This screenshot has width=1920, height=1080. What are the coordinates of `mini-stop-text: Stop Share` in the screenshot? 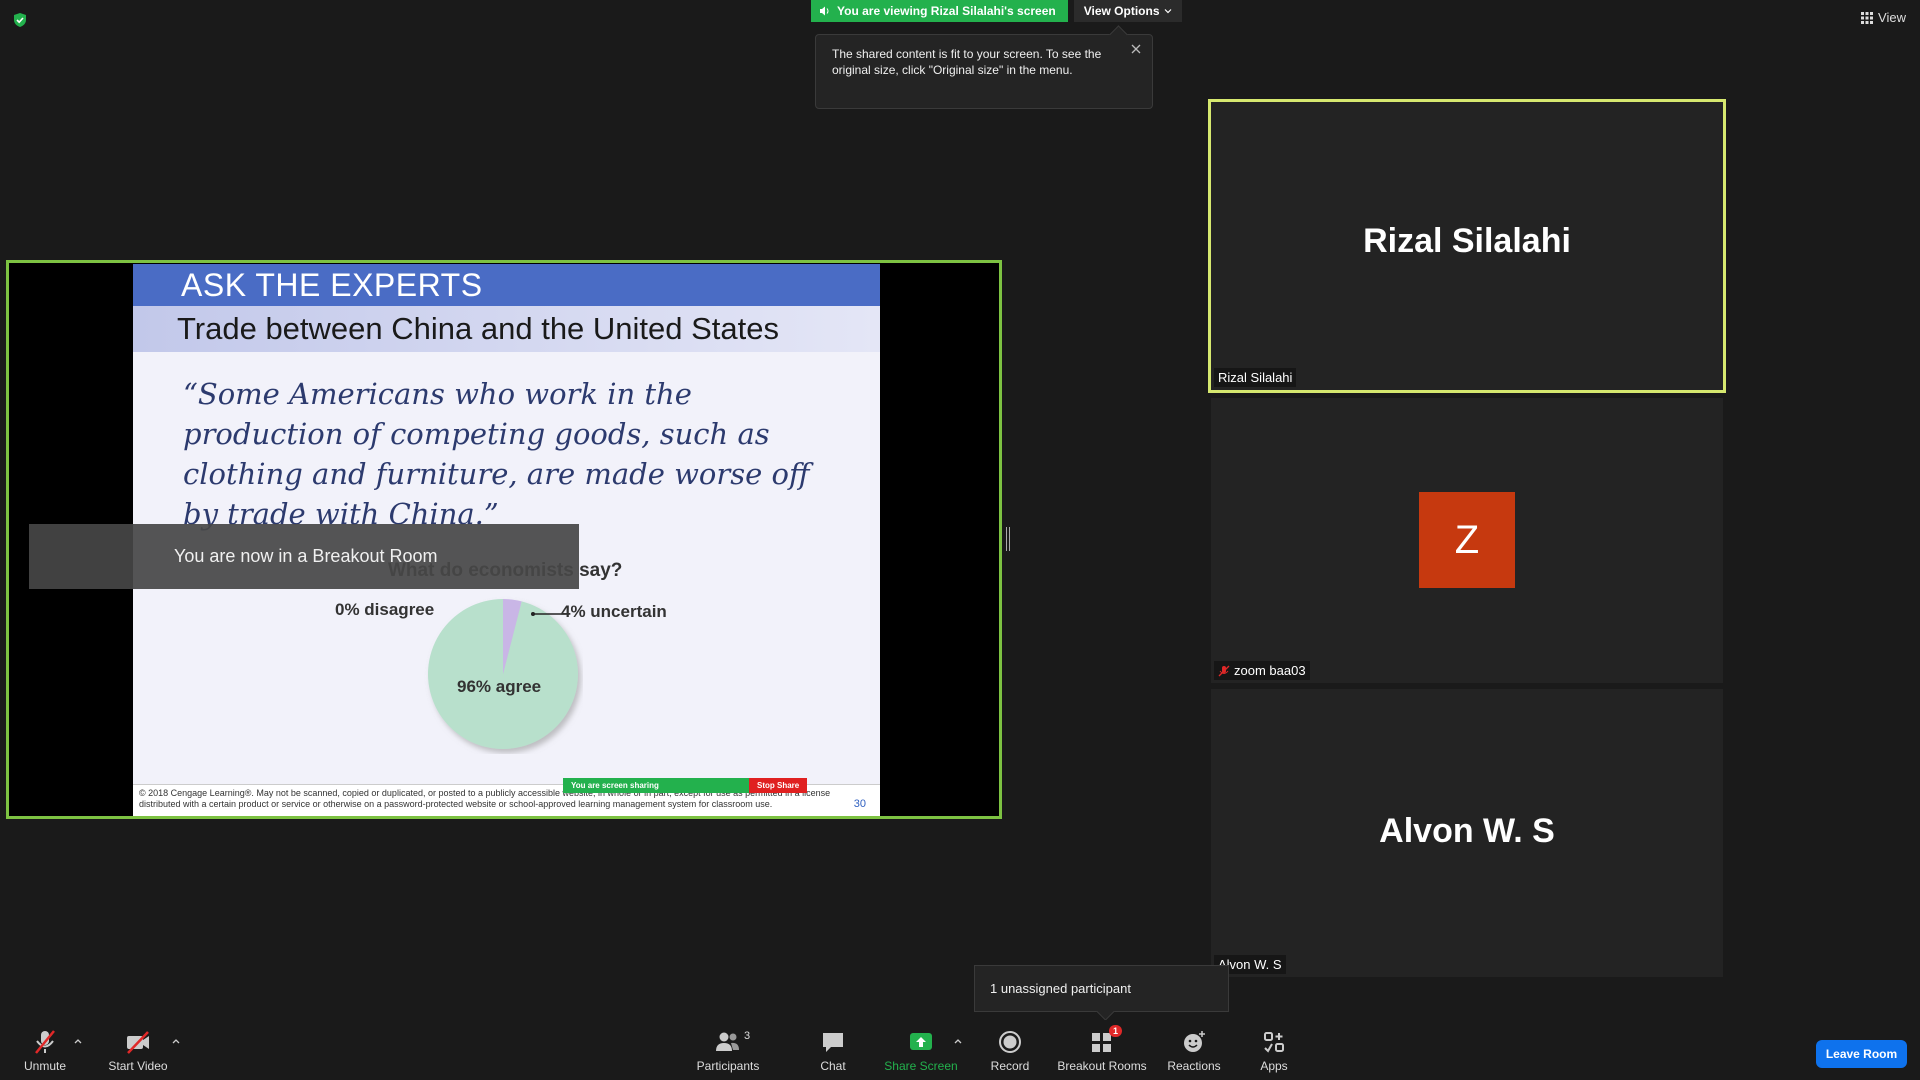 It's located at (778, 785).